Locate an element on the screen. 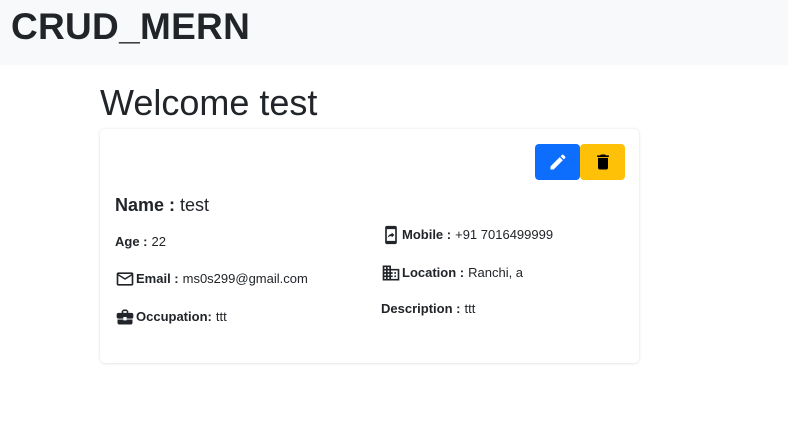 This screenshot has height=434, width=788. description-row: Description : ttt is located at coordinates (428, 309).